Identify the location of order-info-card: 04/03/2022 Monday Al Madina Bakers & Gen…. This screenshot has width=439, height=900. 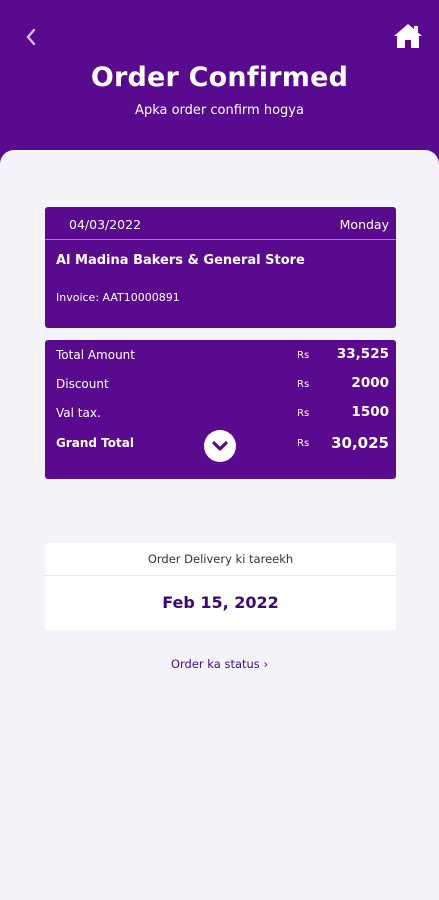
(220, 267).